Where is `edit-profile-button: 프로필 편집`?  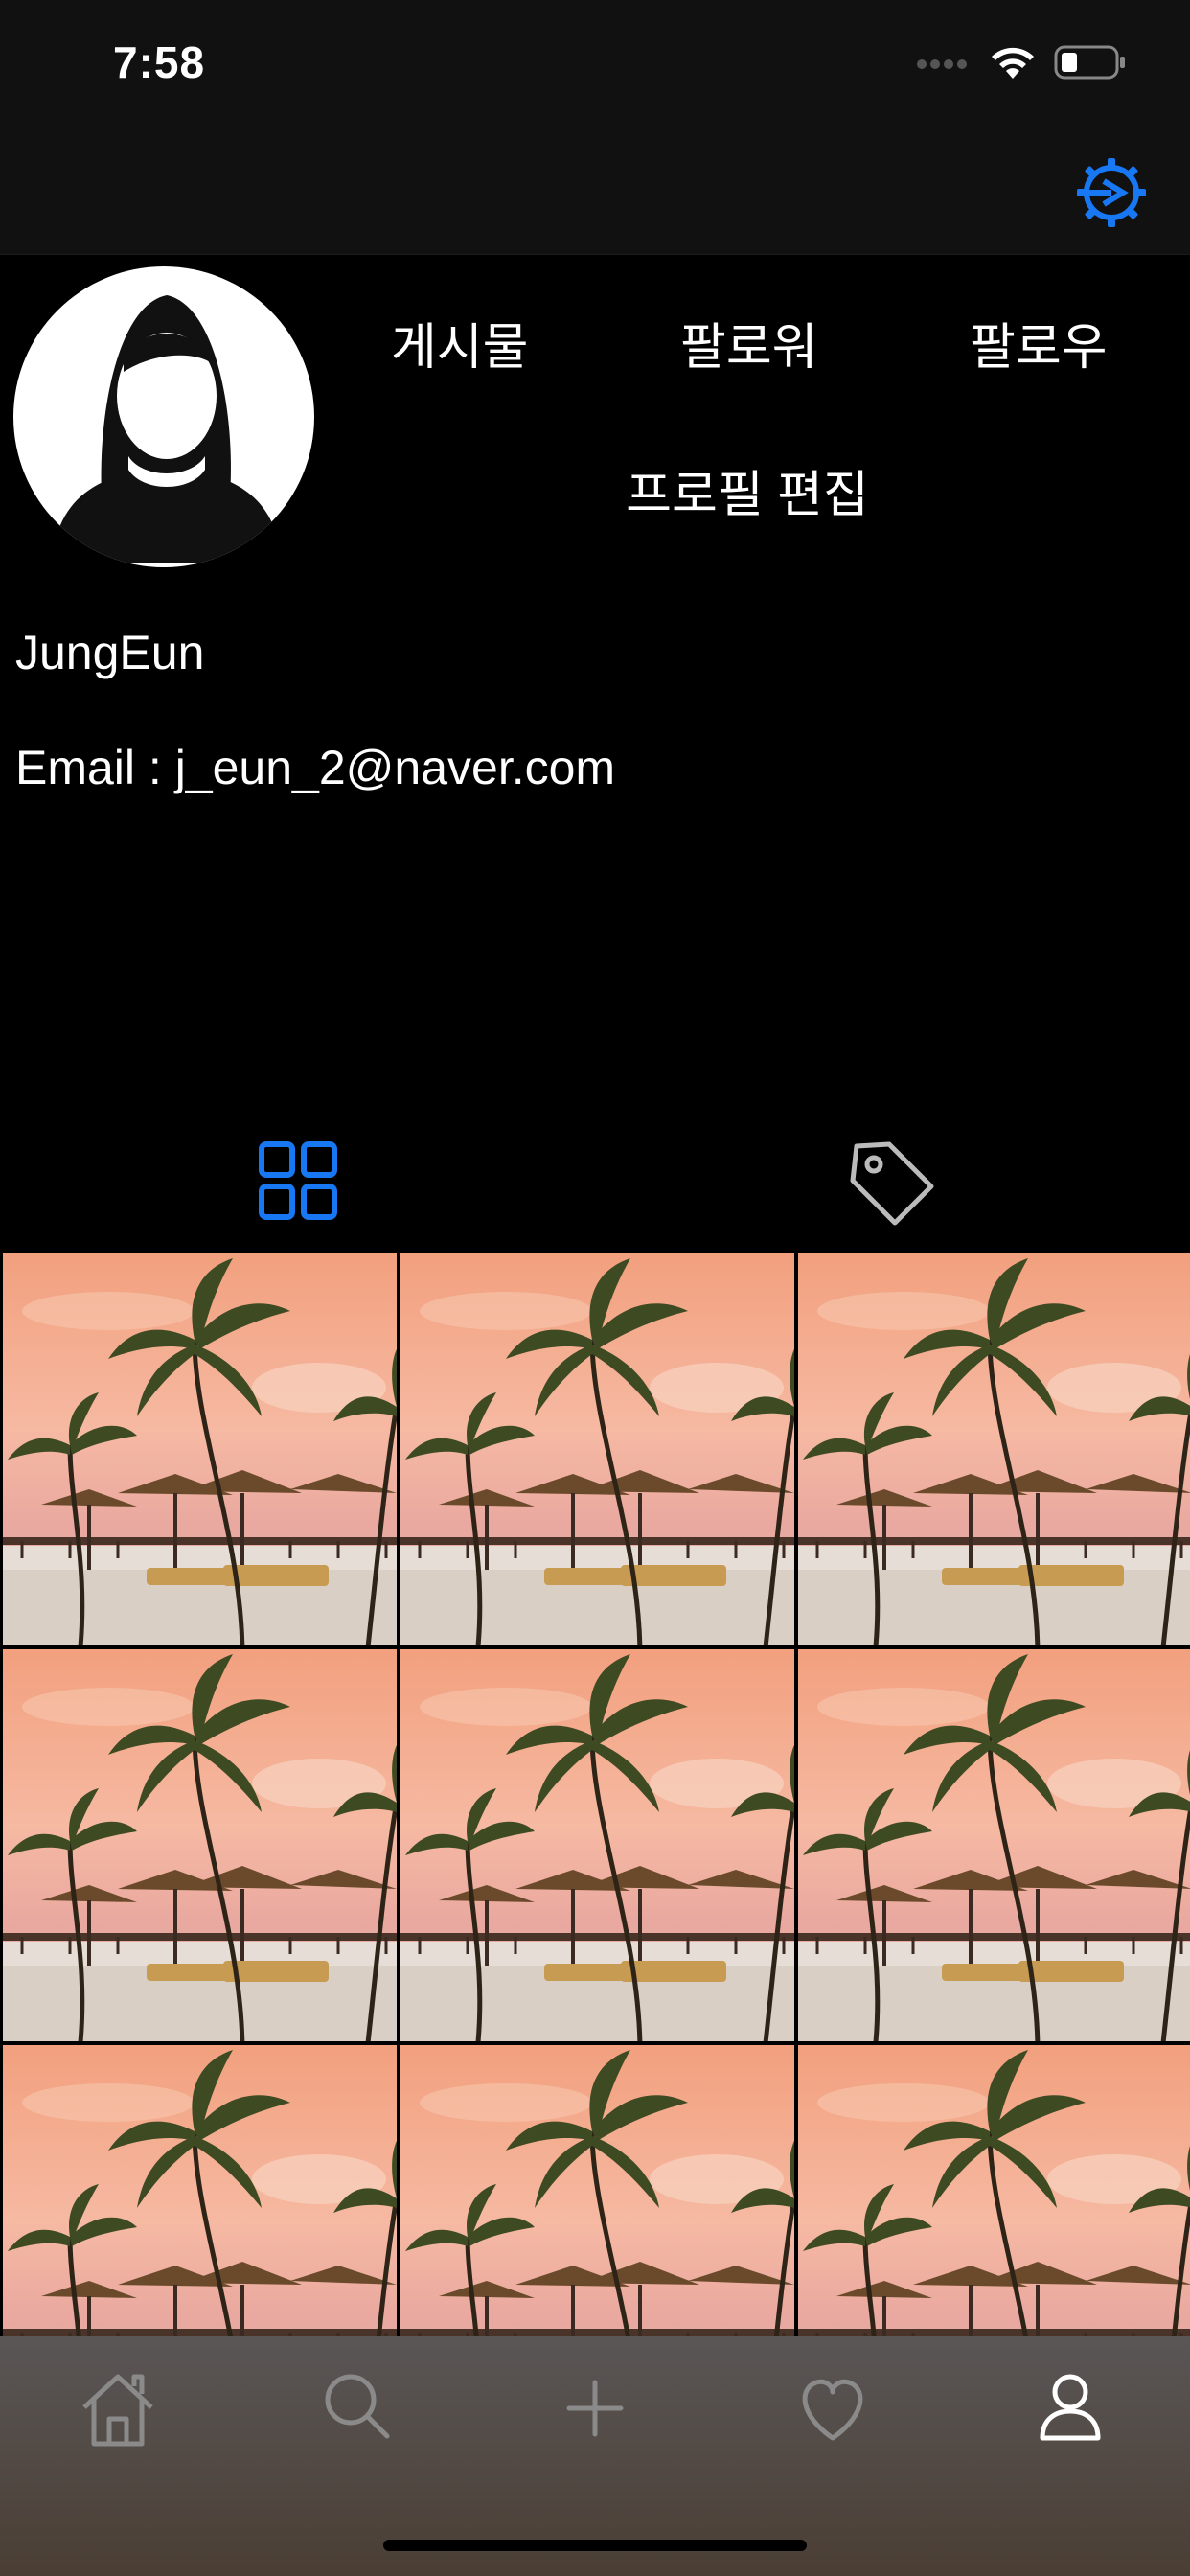
edit-profile-button: 프로필 편집 is located at coordinates (747, 490).